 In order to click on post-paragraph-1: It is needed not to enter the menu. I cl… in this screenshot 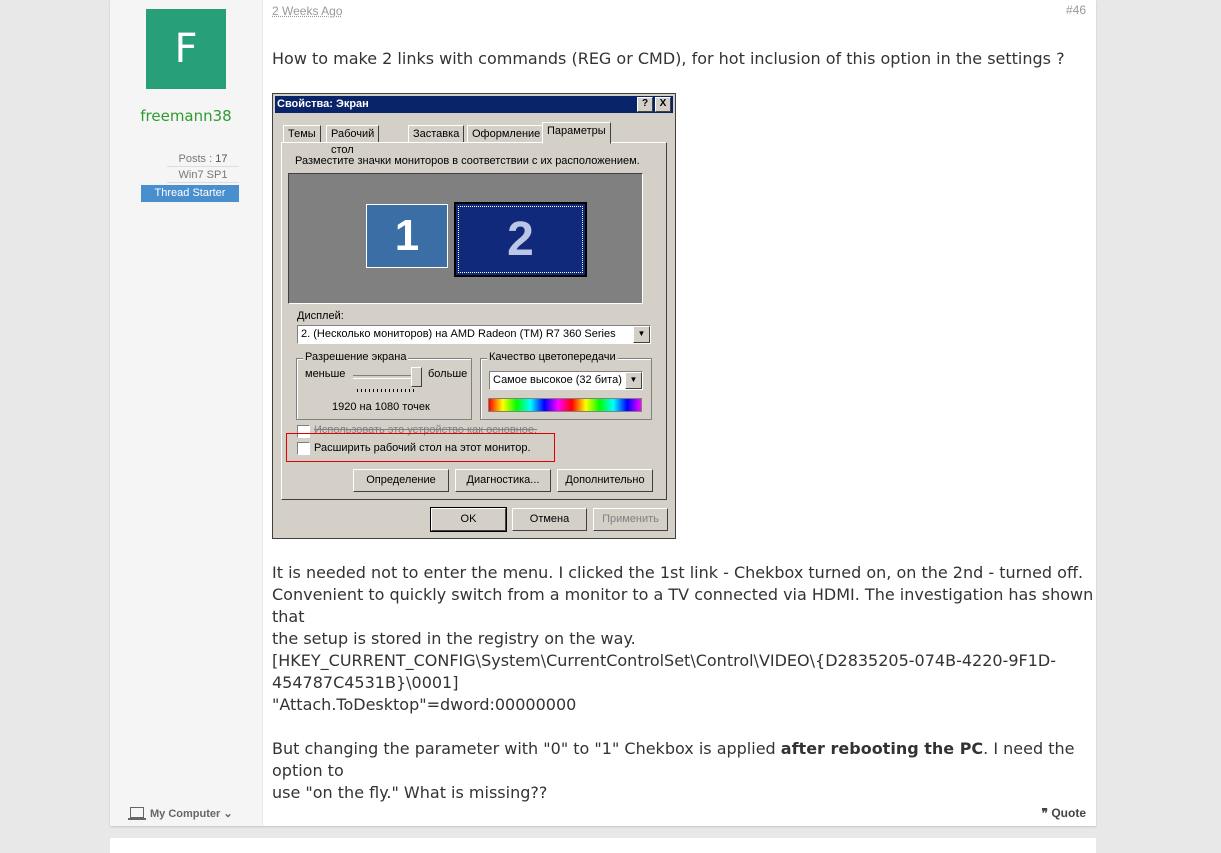, I will do `click(684, 606)`.